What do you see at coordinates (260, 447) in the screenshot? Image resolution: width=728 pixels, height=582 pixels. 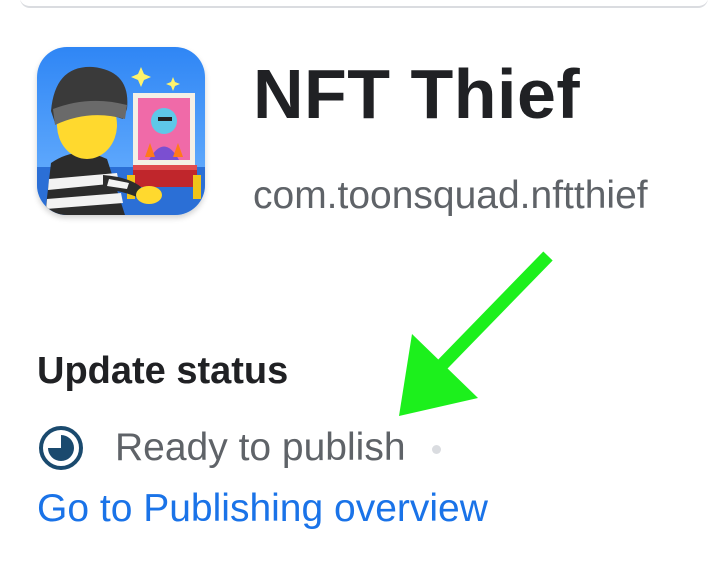 I see `update-status-text: Ready to publish` at bounding box center [260, 447].